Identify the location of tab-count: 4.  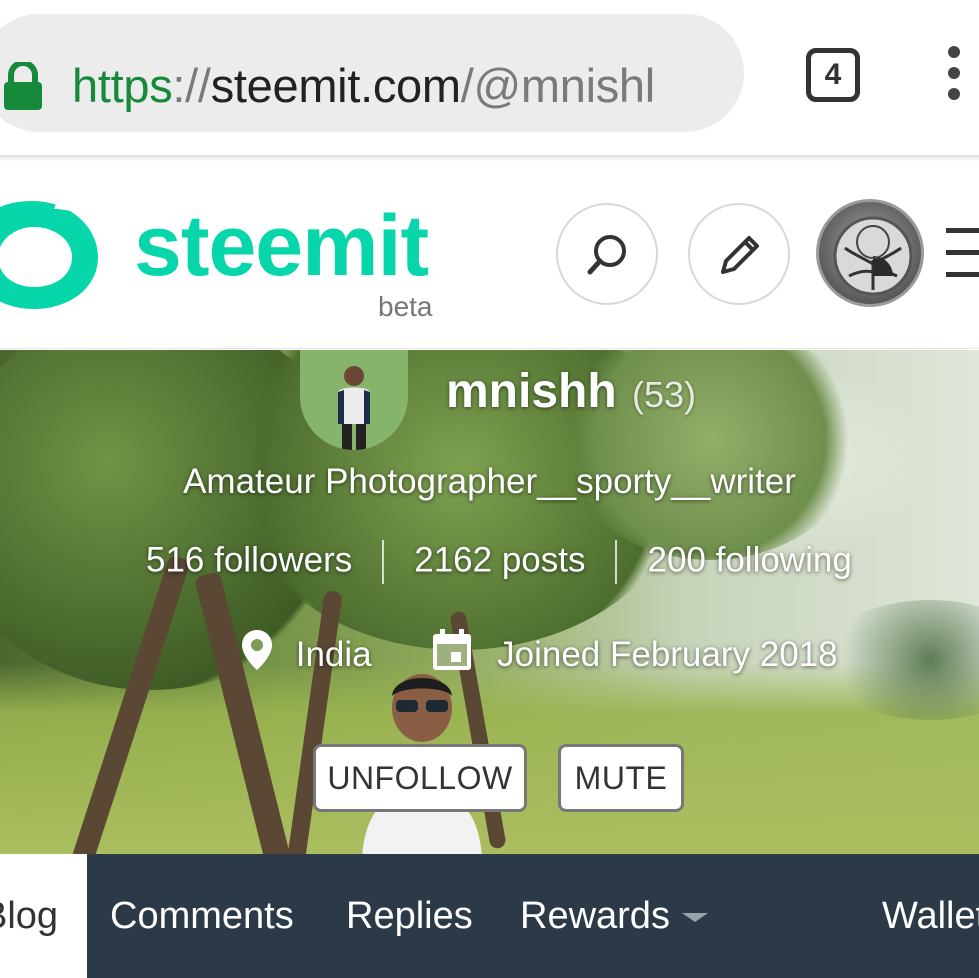
(833, 74).